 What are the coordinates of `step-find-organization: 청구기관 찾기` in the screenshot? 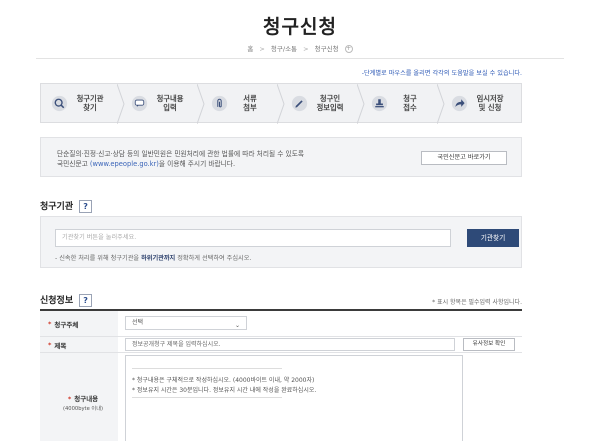 It's located at (83, 104).